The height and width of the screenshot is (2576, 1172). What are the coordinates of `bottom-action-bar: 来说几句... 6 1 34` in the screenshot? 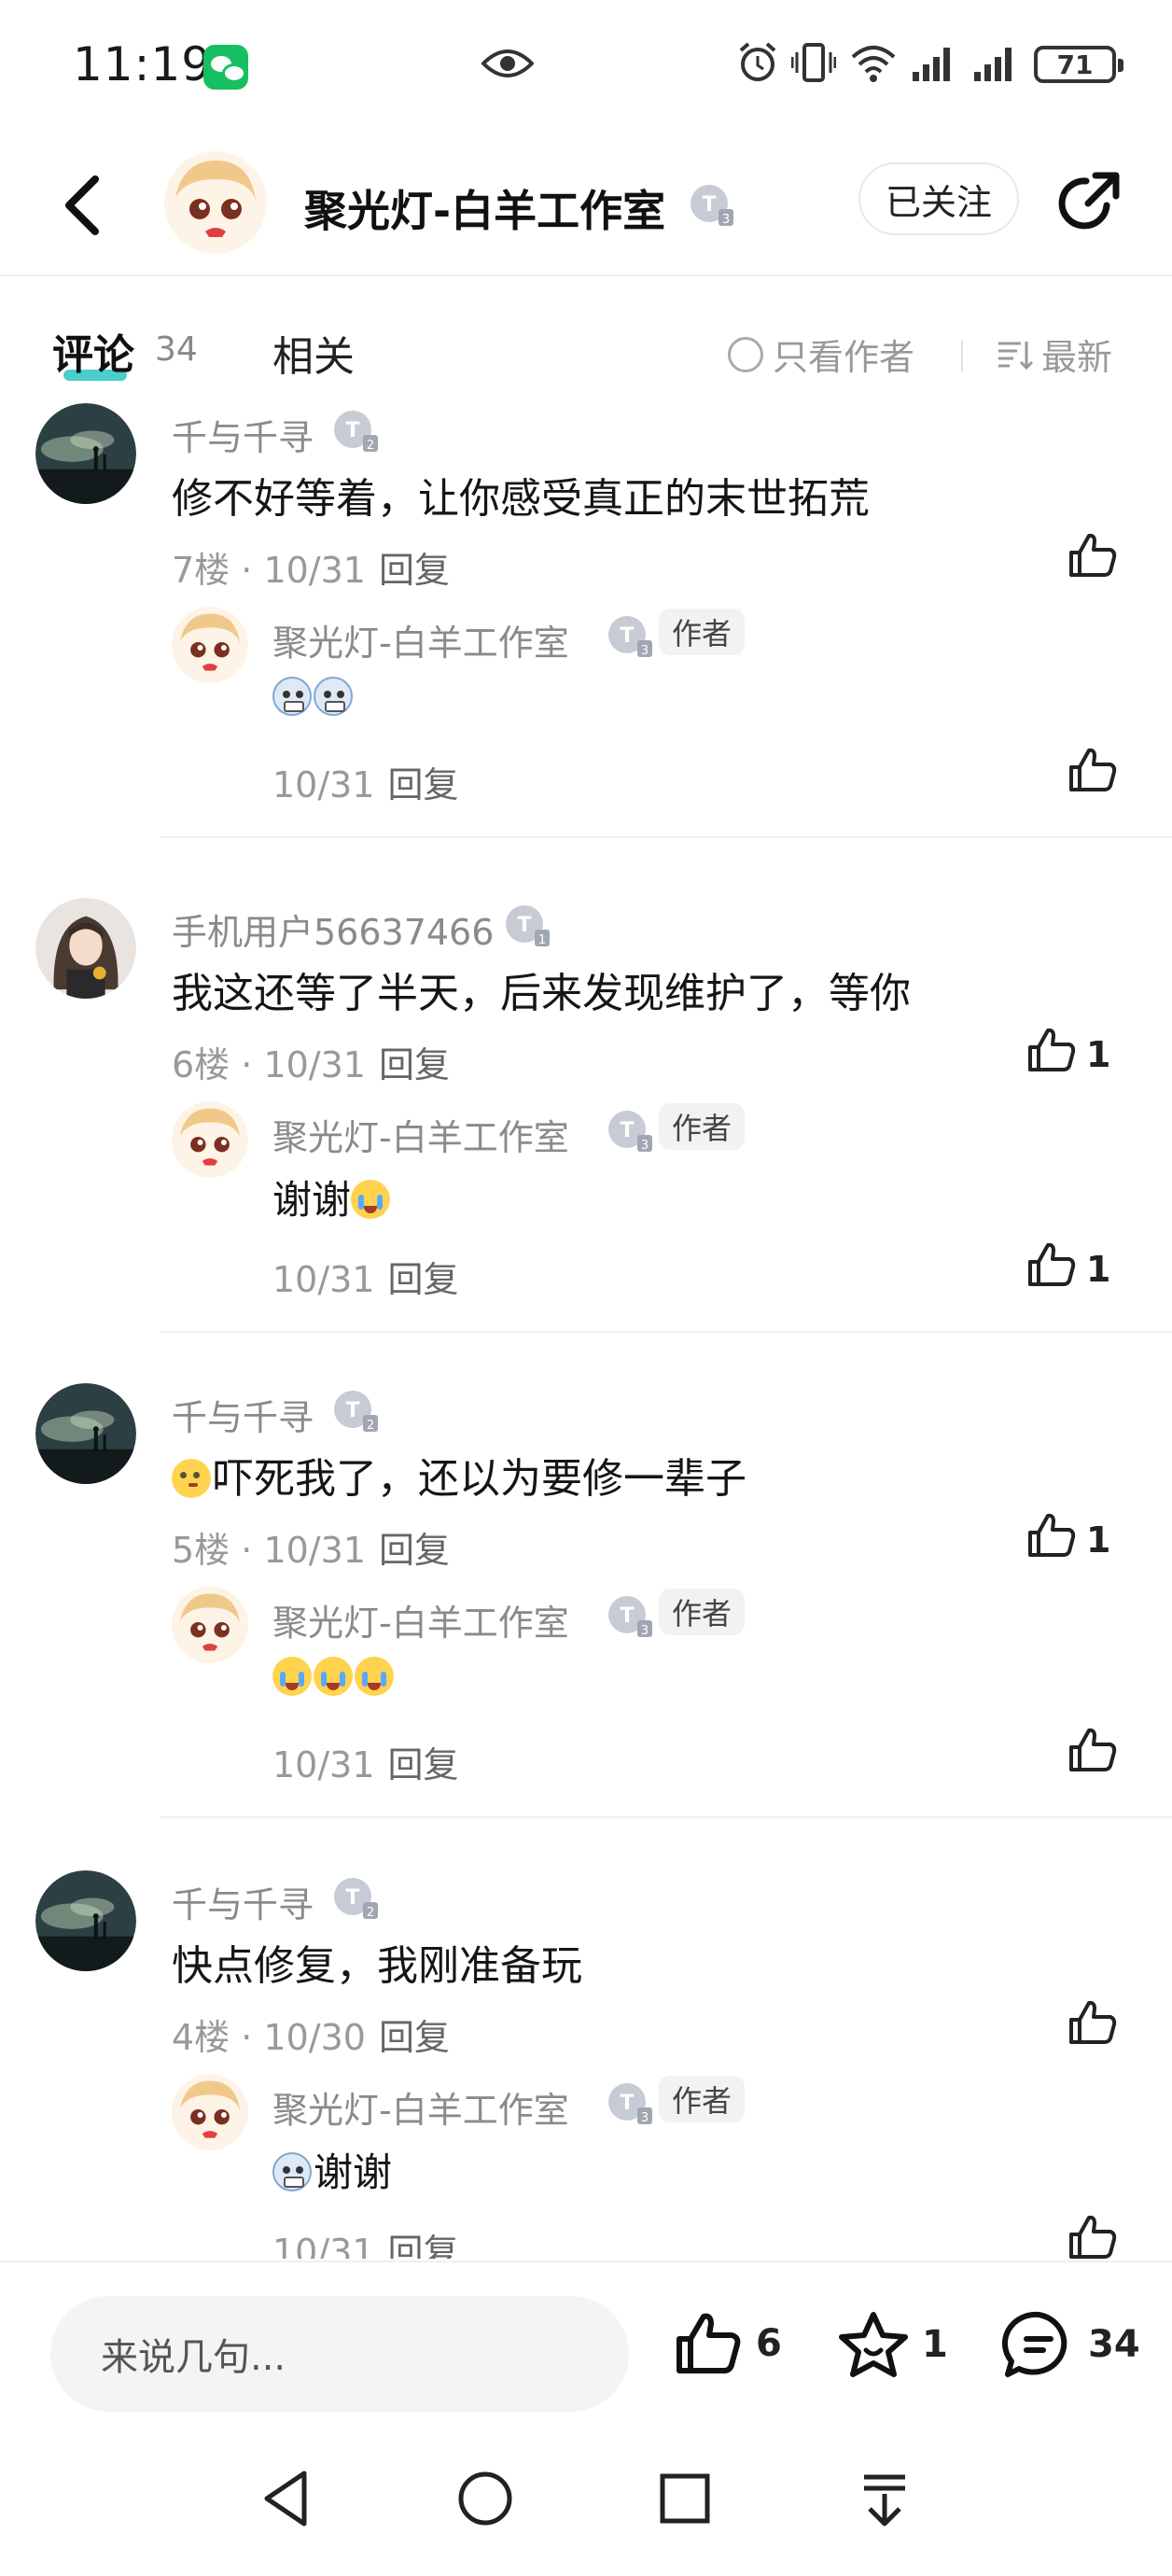 It's located at (586, 2340).